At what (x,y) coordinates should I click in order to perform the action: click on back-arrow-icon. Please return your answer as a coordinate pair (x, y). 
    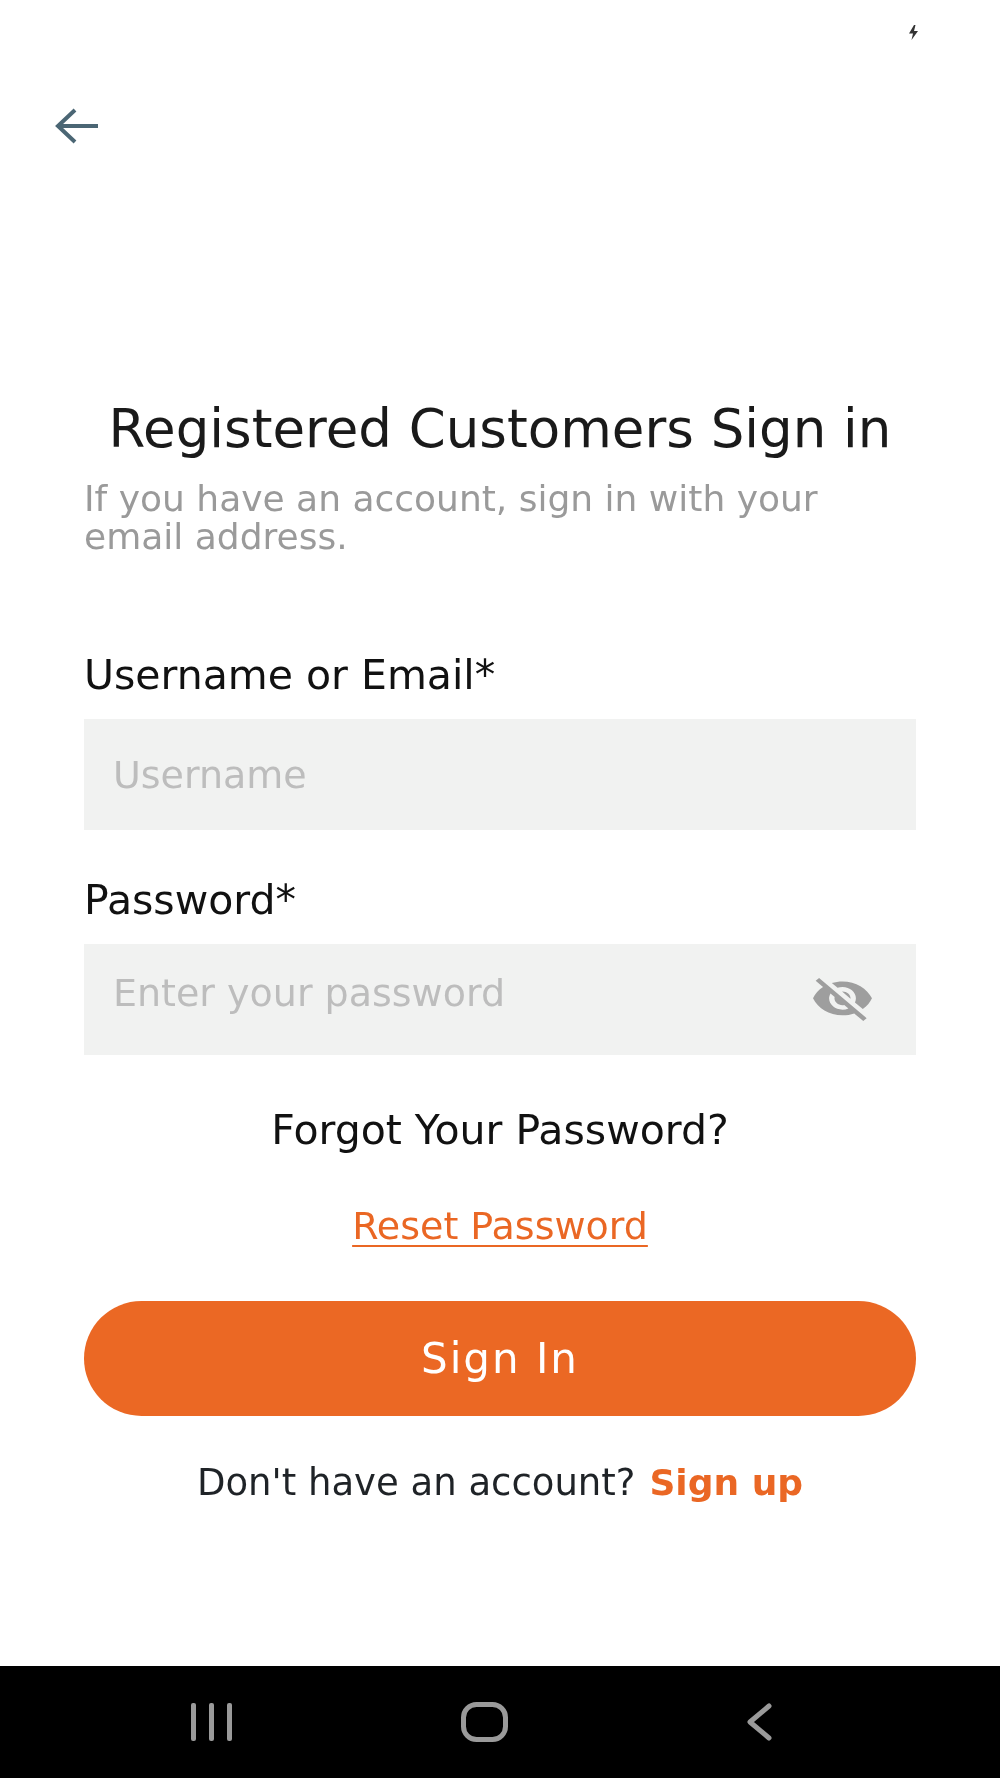
    Looking at the image, I should click on (76, 126).